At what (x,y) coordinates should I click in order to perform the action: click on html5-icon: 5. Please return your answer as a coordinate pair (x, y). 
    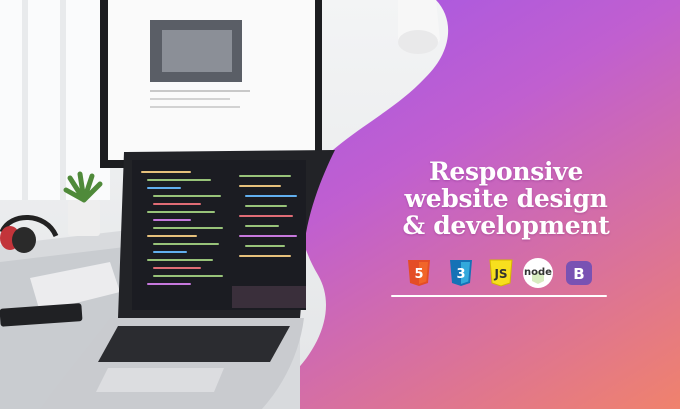
    Looking at the image, I should click on (419, 273).